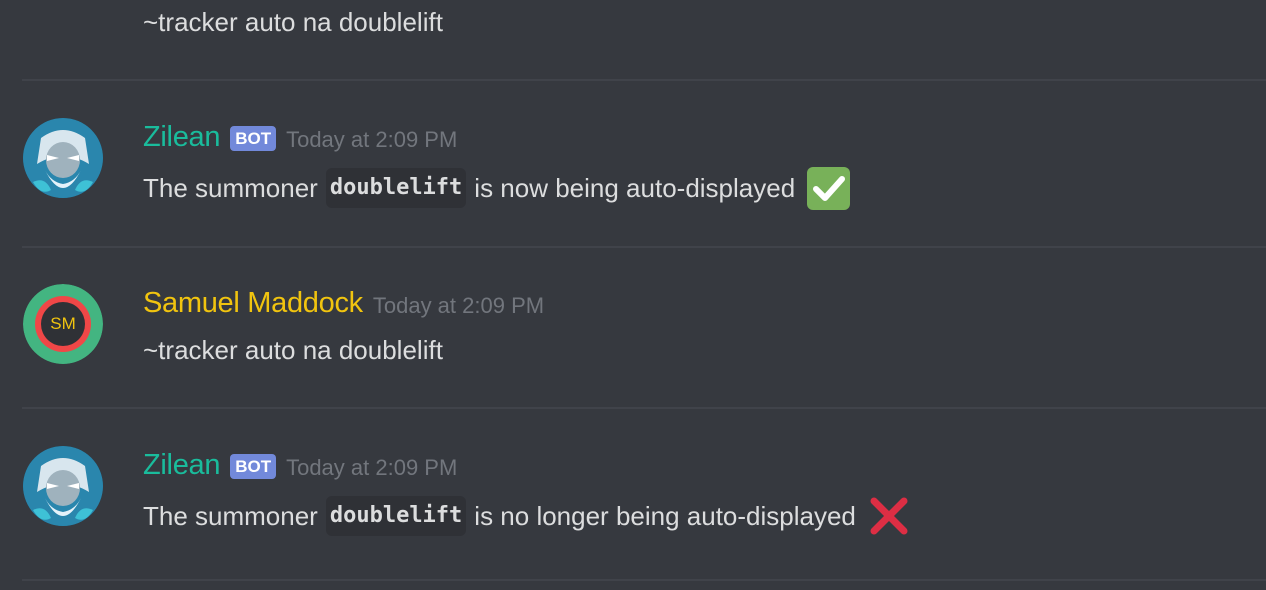  I want to click on avatar-initials: SM, so click(63, 323).